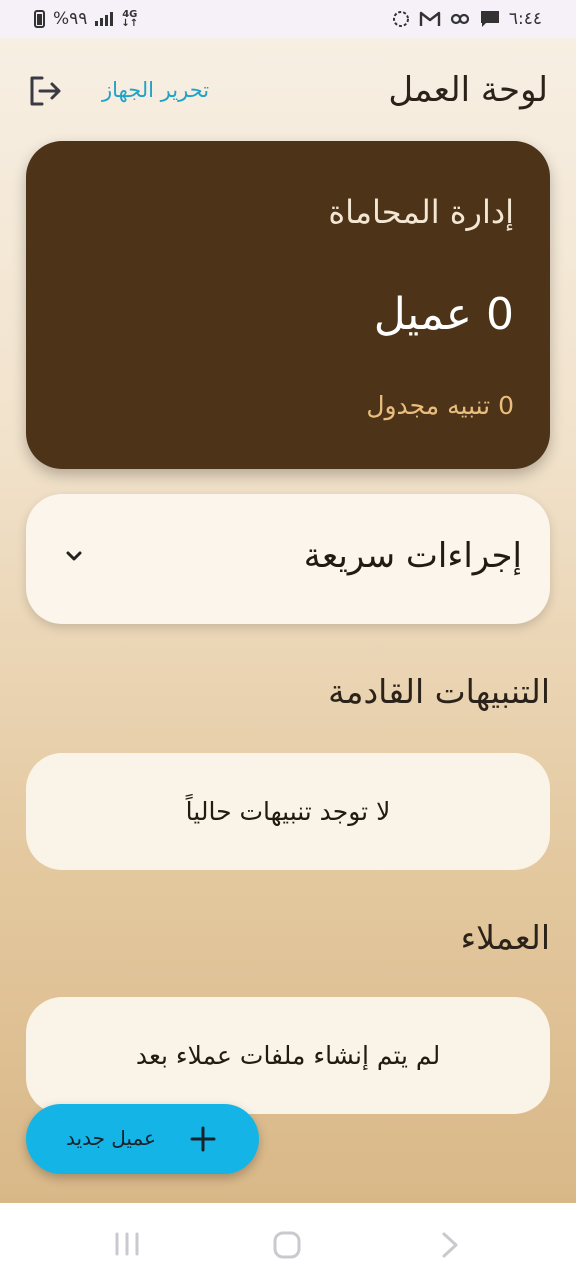 Image resolution: width=576 pixels, height=1280 pixels. What do you see at coordinates (288, 559) in the screenshot?
I see `quick-actions-dropdown: إجراءات سريعة` at bounding box center [288, 559].